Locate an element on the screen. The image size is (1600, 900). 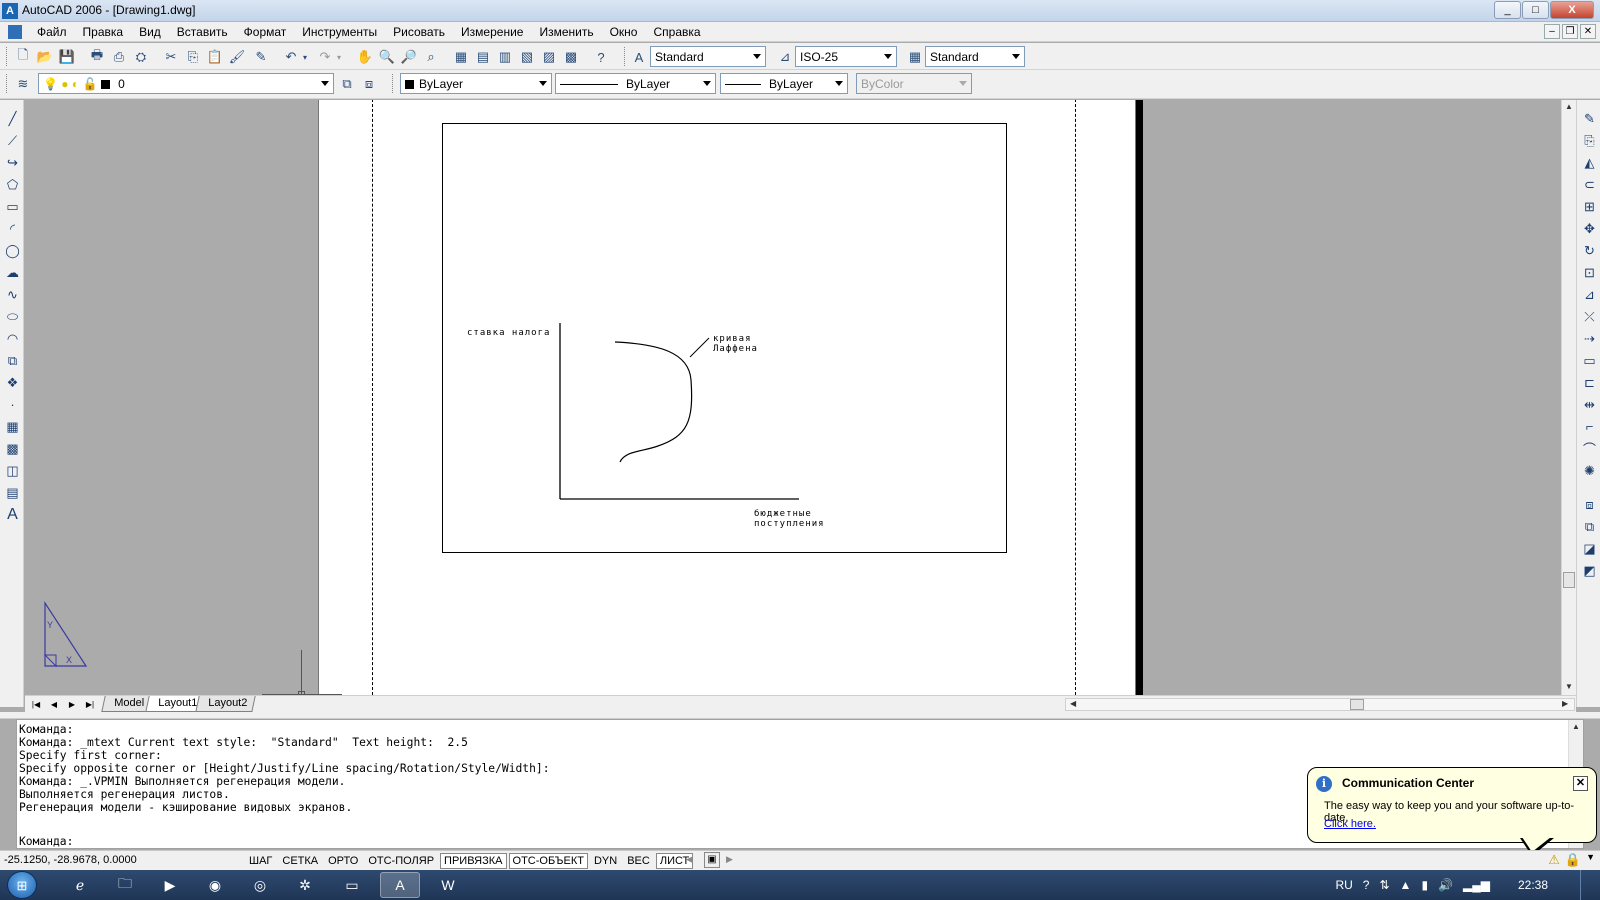
text-style-select: Standard is located at coordinates (708, 56).